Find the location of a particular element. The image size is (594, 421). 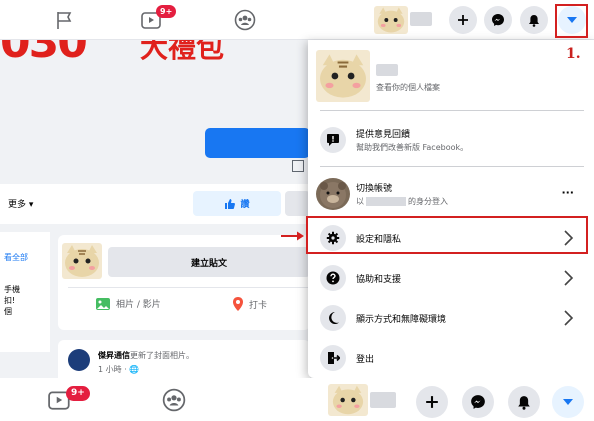

view-profile-text: 查看你的個人檔案 is located at coordinates (408, 87).